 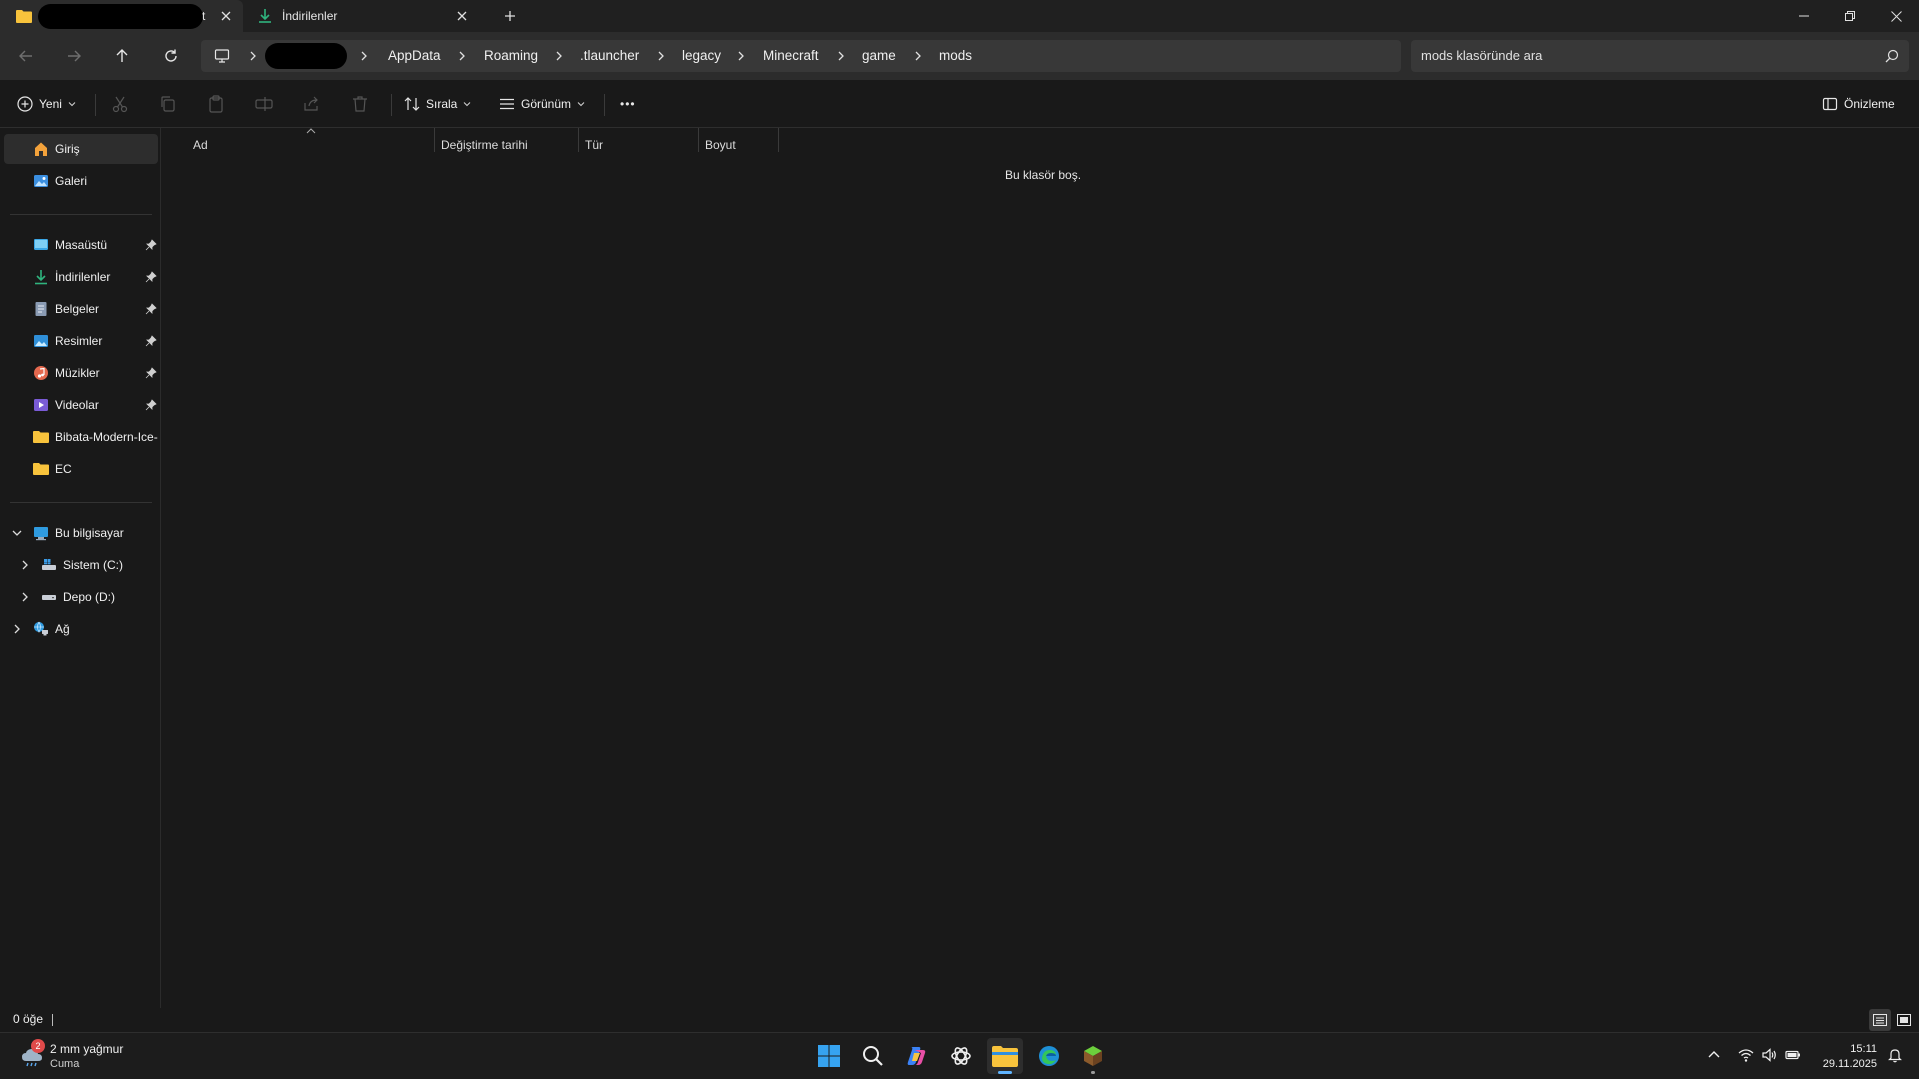 What do you see at coordinates (1895, 1055) in the screenshot?
I see `notifications-icon` at bounding box center [1895, 1055].